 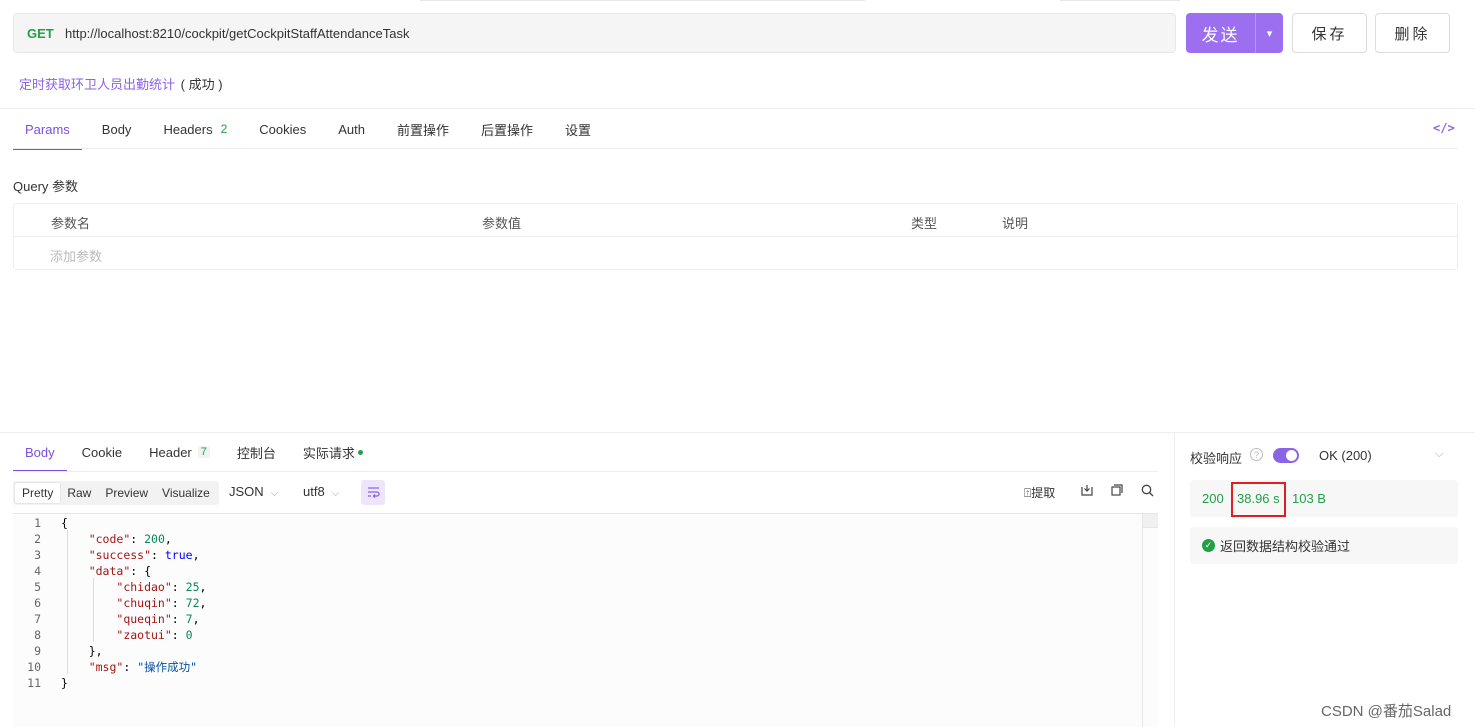 What do you see at coordinates (79, 493) in the screenshot?
I see `format-raw: Raw` at bounding box center [79, 493].